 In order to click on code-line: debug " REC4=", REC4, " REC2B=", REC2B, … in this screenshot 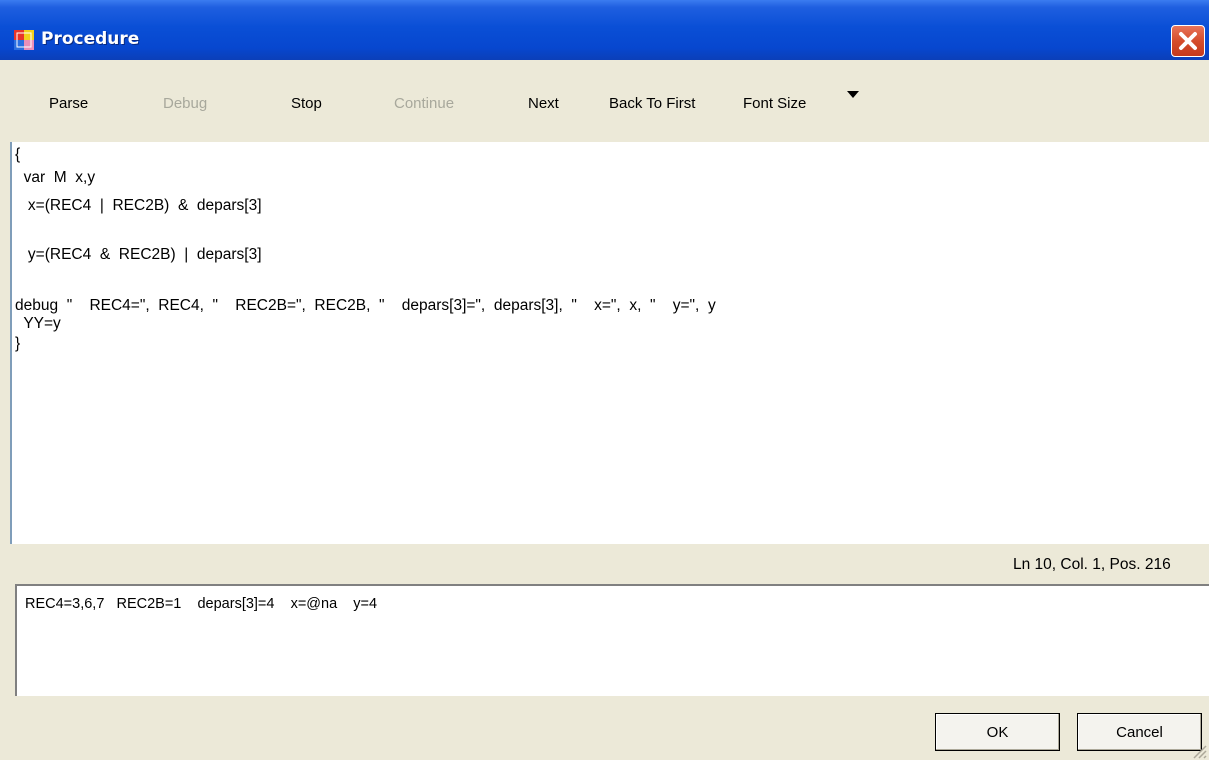, I will do `click(365, 305)`.